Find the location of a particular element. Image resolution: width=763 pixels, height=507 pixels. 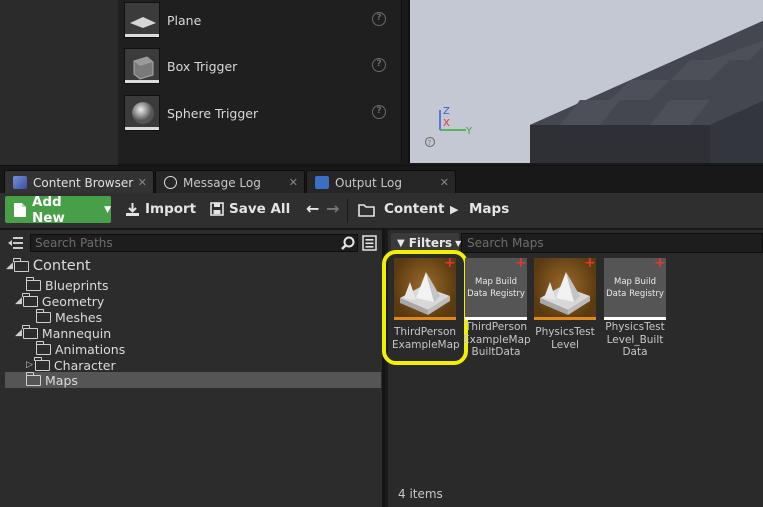

tab-label: Output Log is located at coordinates (368, 182).